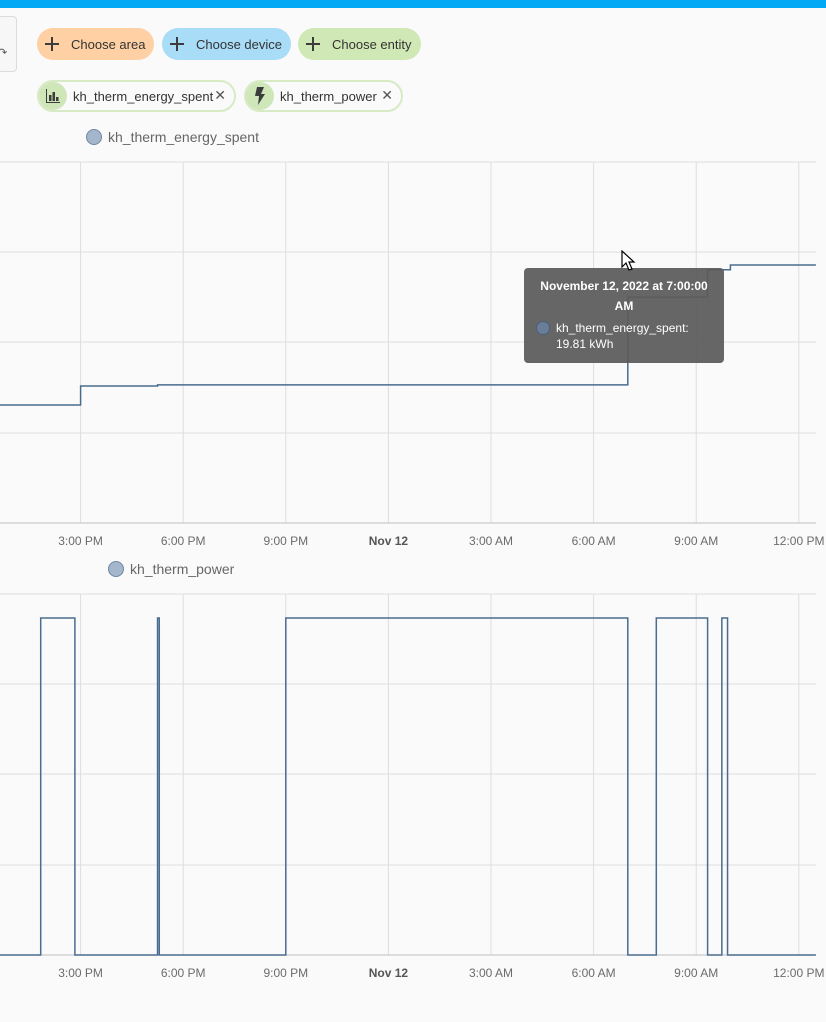  I want to click on remove-entity-power-icon: ✕, so click(387, 96).